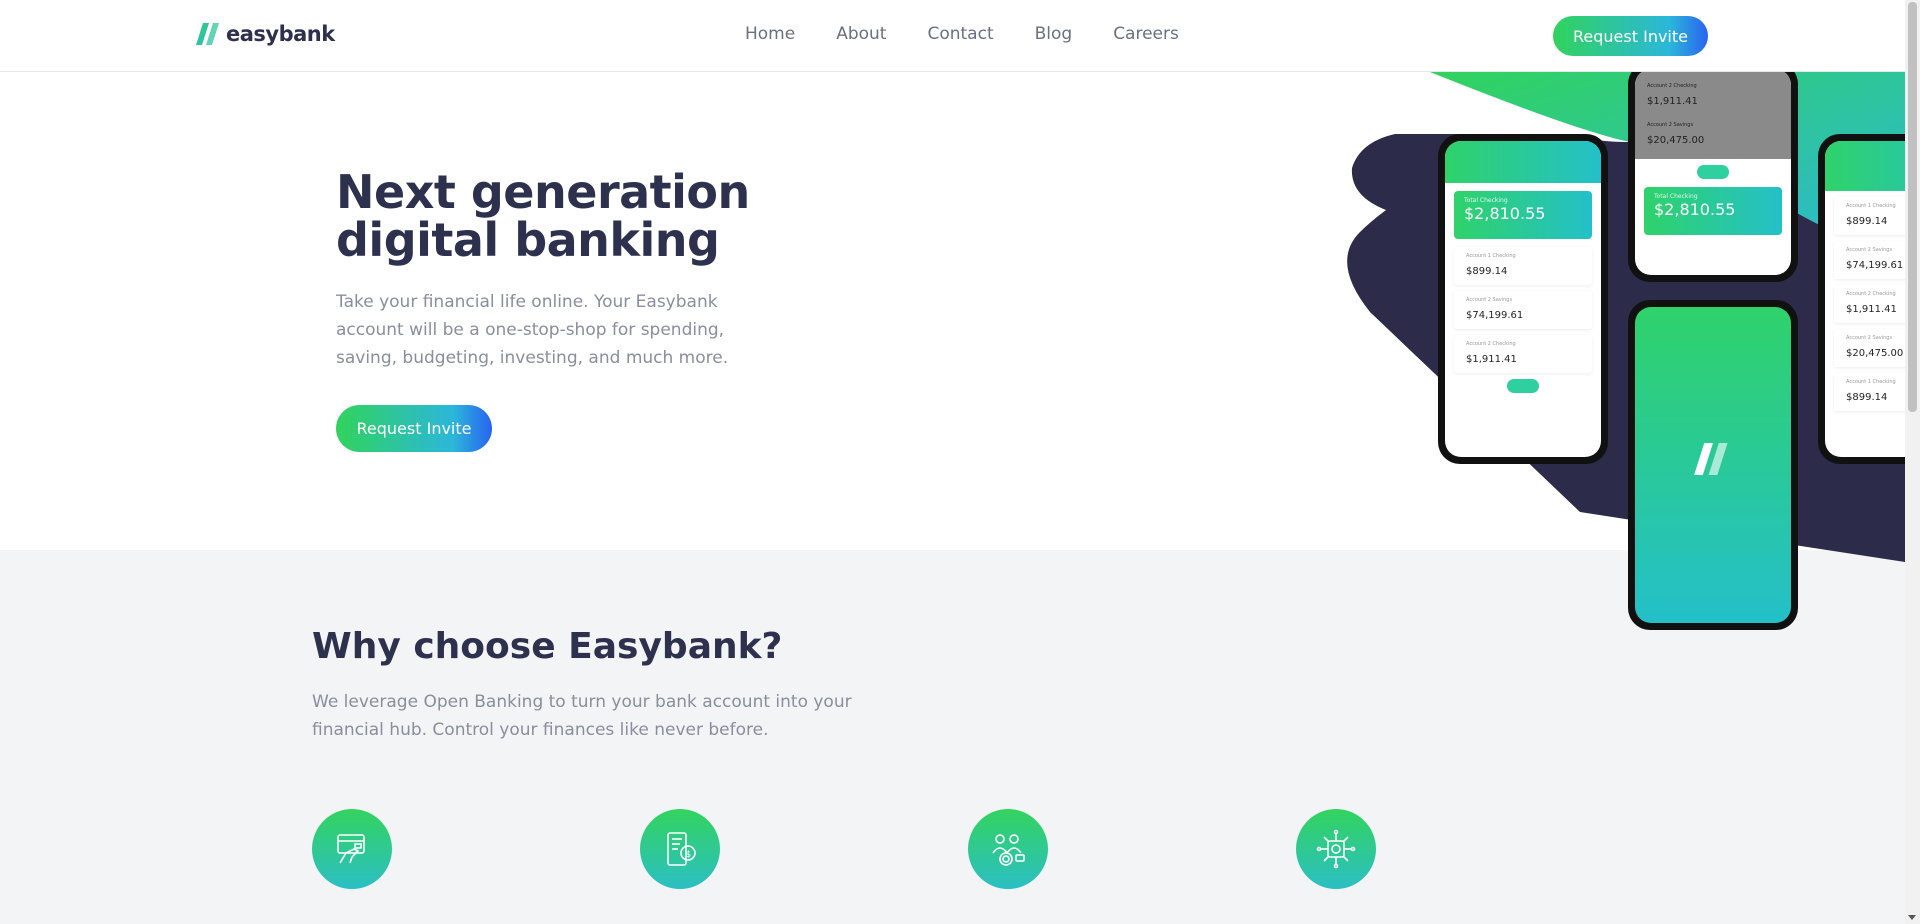 Image resolution: width=1920 pixels, height=924 pixels. Describe the element at coordinates (680, 849) in the screenshot. I see `simple-budgeting-icon: $` at that location.